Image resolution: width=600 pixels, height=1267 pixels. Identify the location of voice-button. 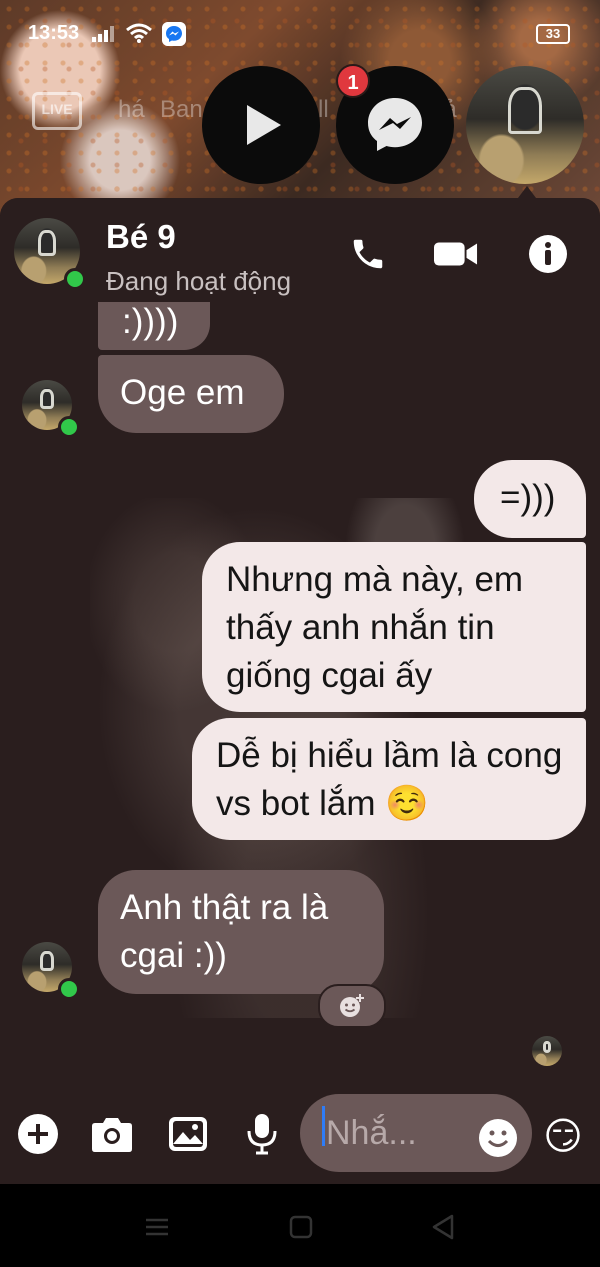
(262, 1134).